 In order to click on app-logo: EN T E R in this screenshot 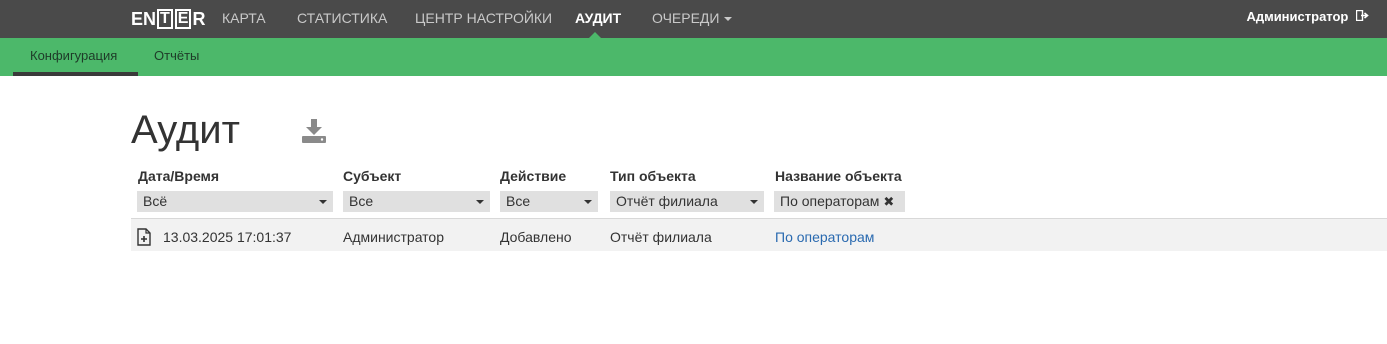, I will do `click(168, 19)`.